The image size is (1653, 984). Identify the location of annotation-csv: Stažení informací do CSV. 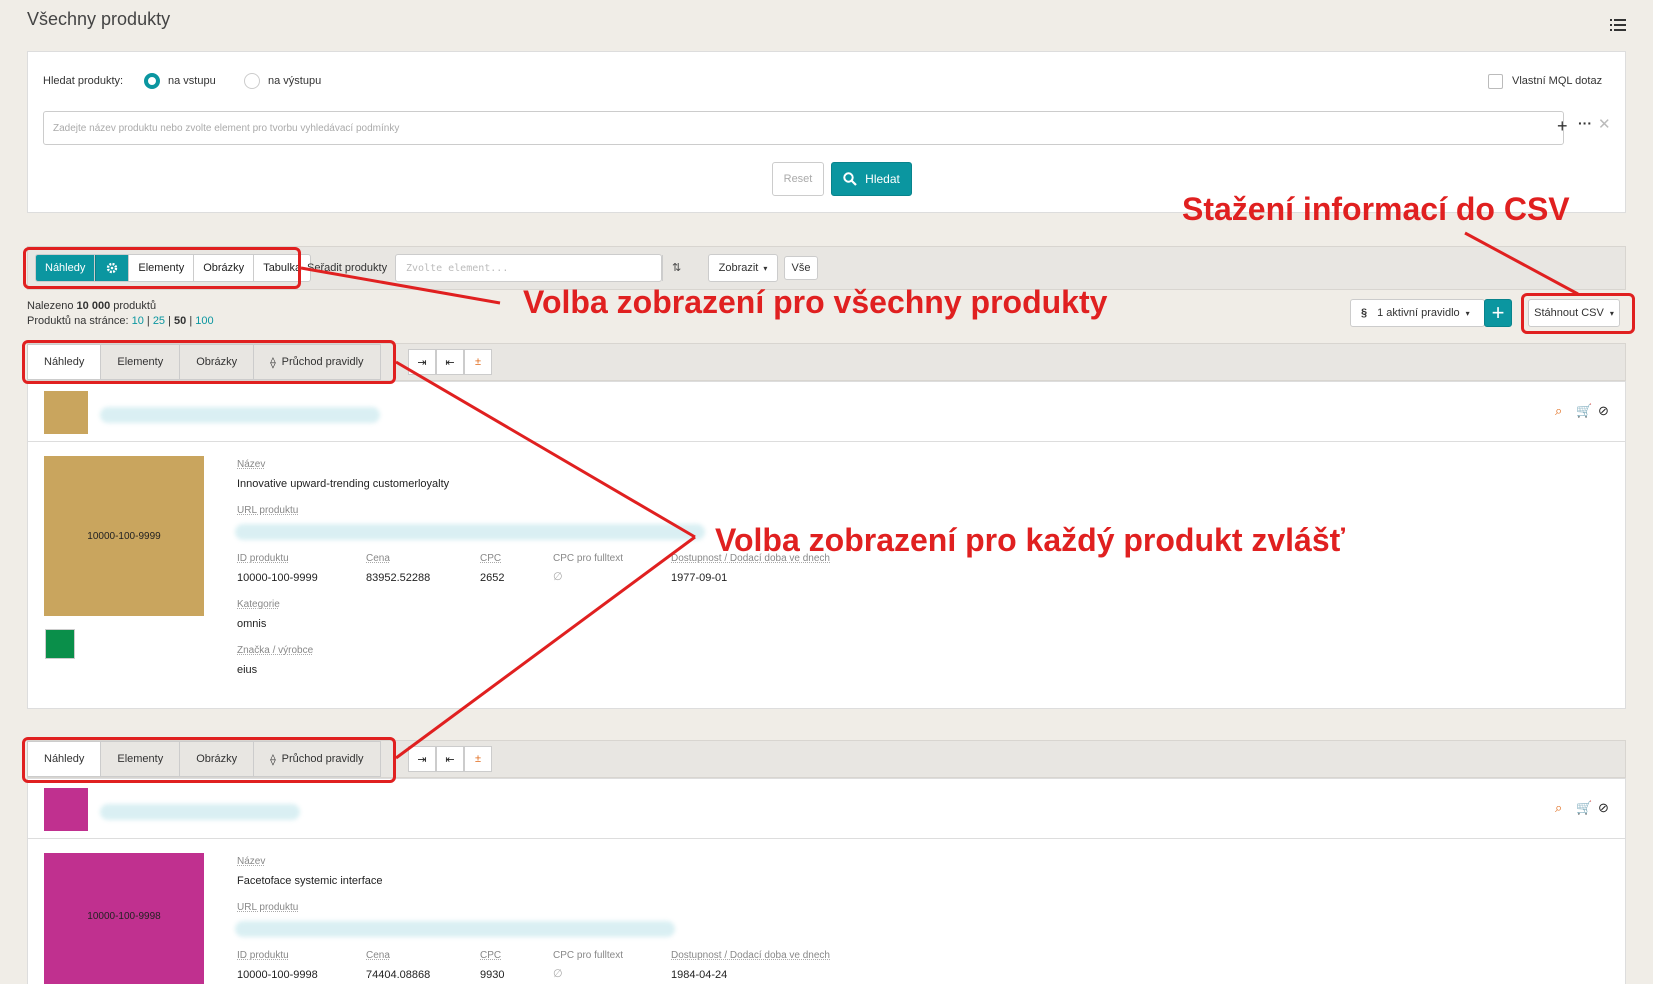
(1376, 209).